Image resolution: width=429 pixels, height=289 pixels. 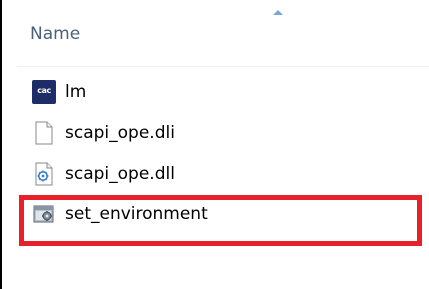 I want to click on header-divider, so click(x=223, y=66).